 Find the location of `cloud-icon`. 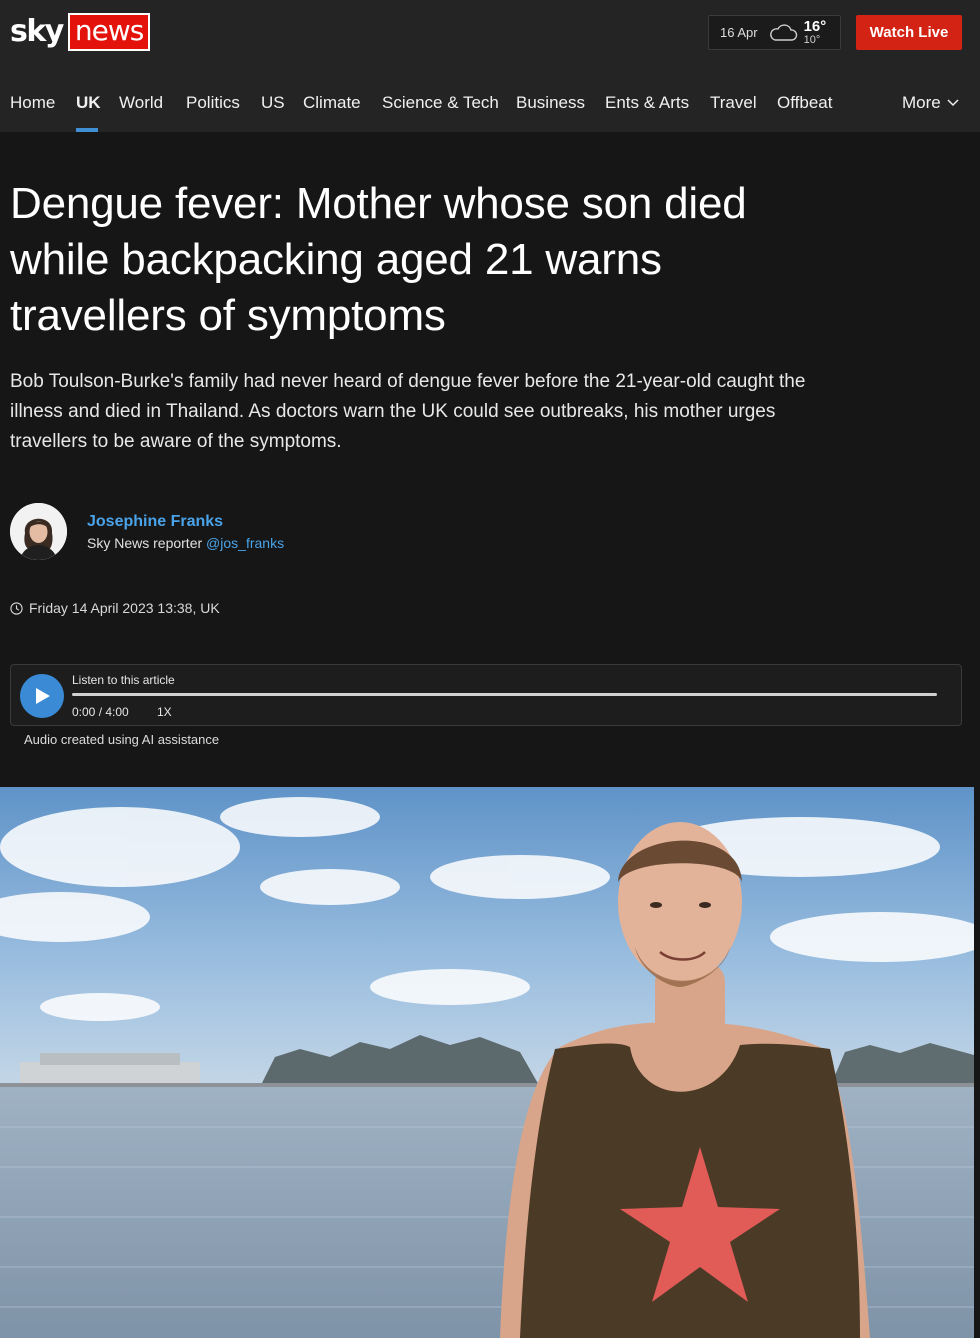

cloud-icon is located at coordinates (783, 32).